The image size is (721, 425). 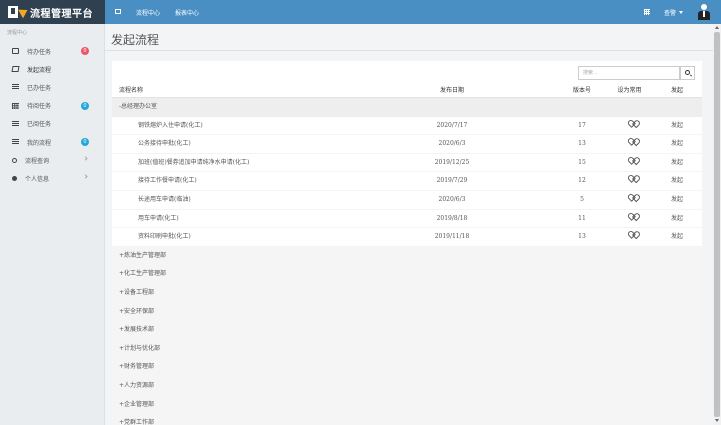 I want to click on header-version: 版本号, so click(x=581, y=90).